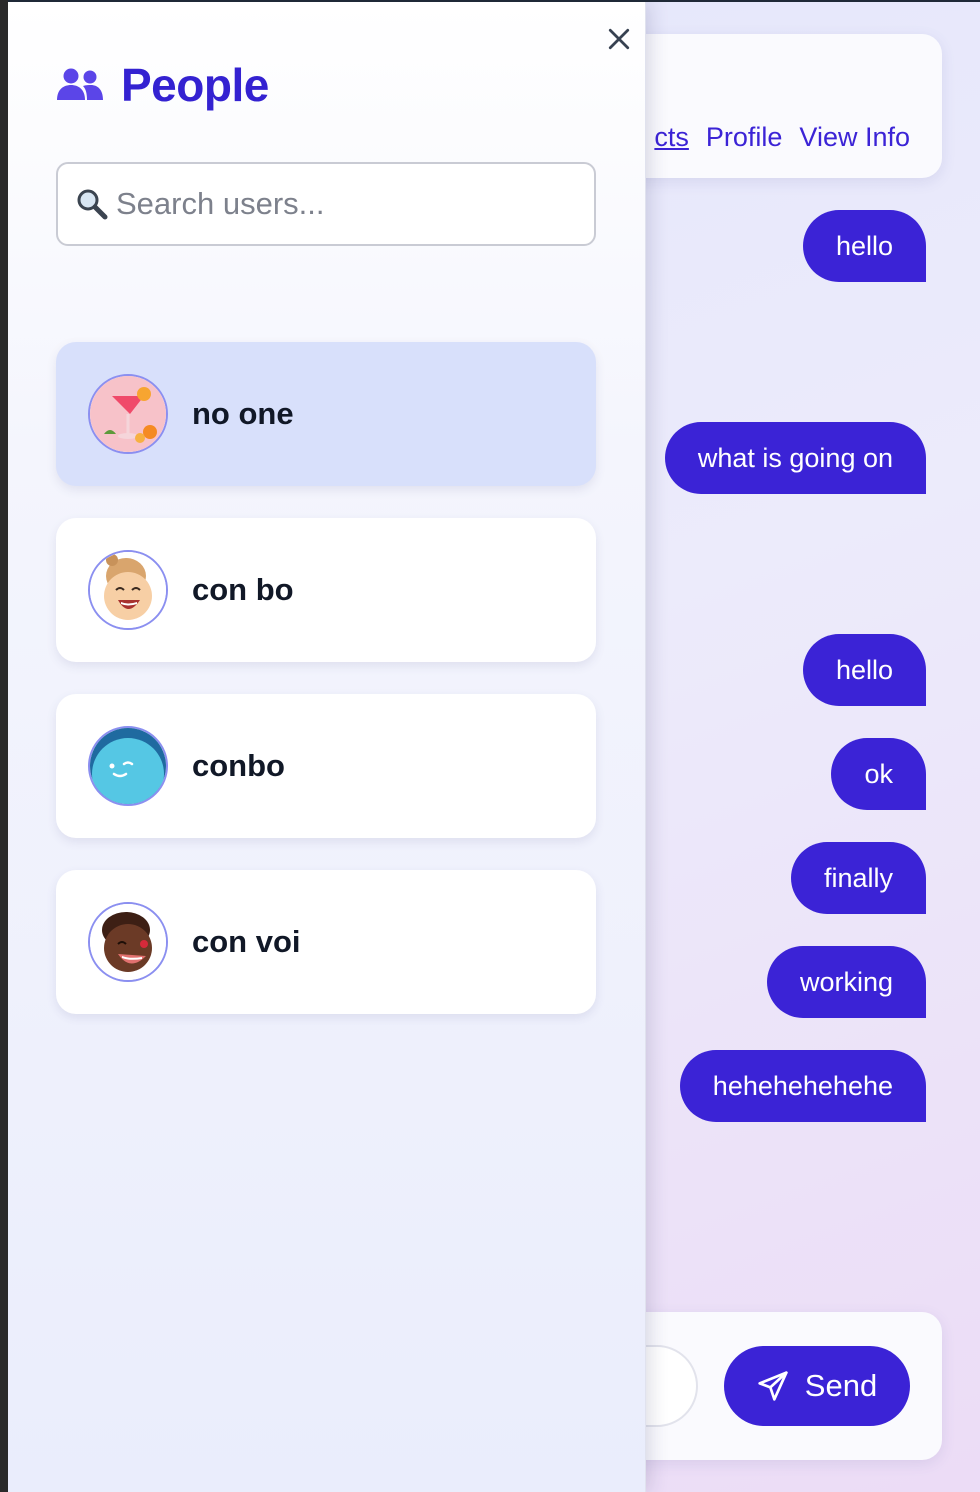 This screenshot has height=1492, width=980. What do you see at coordinates (841, 1385) in the screenshot?
I see `send-label: Send` at bounding box center [841, 1385].